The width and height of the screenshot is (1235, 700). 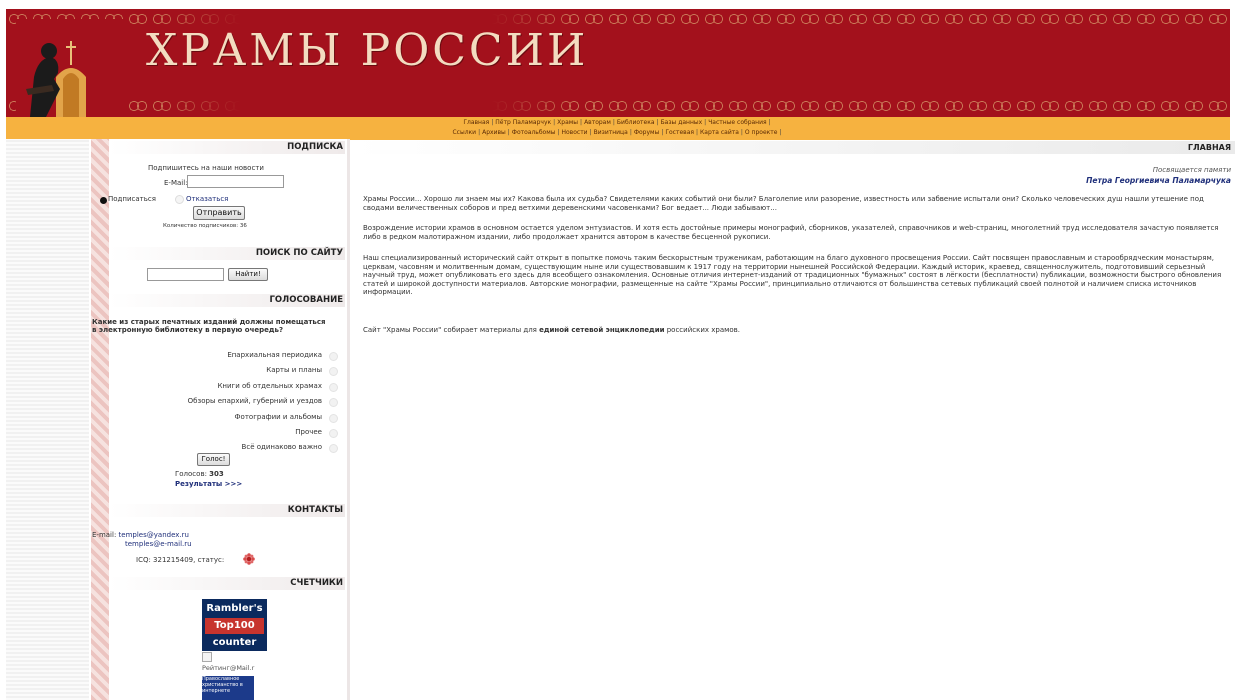 What do you see at coordinates (154, 535) in the screenshot?
I see `email-link-yandex: temples@yandex.ru` at bounding box center [154, 535].